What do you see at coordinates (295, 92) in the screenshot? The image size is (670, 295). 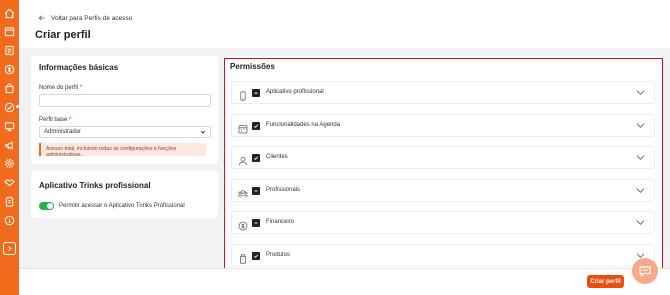 I see `permission-label: Aplicativo profissional` at bounding box center [295, 92].